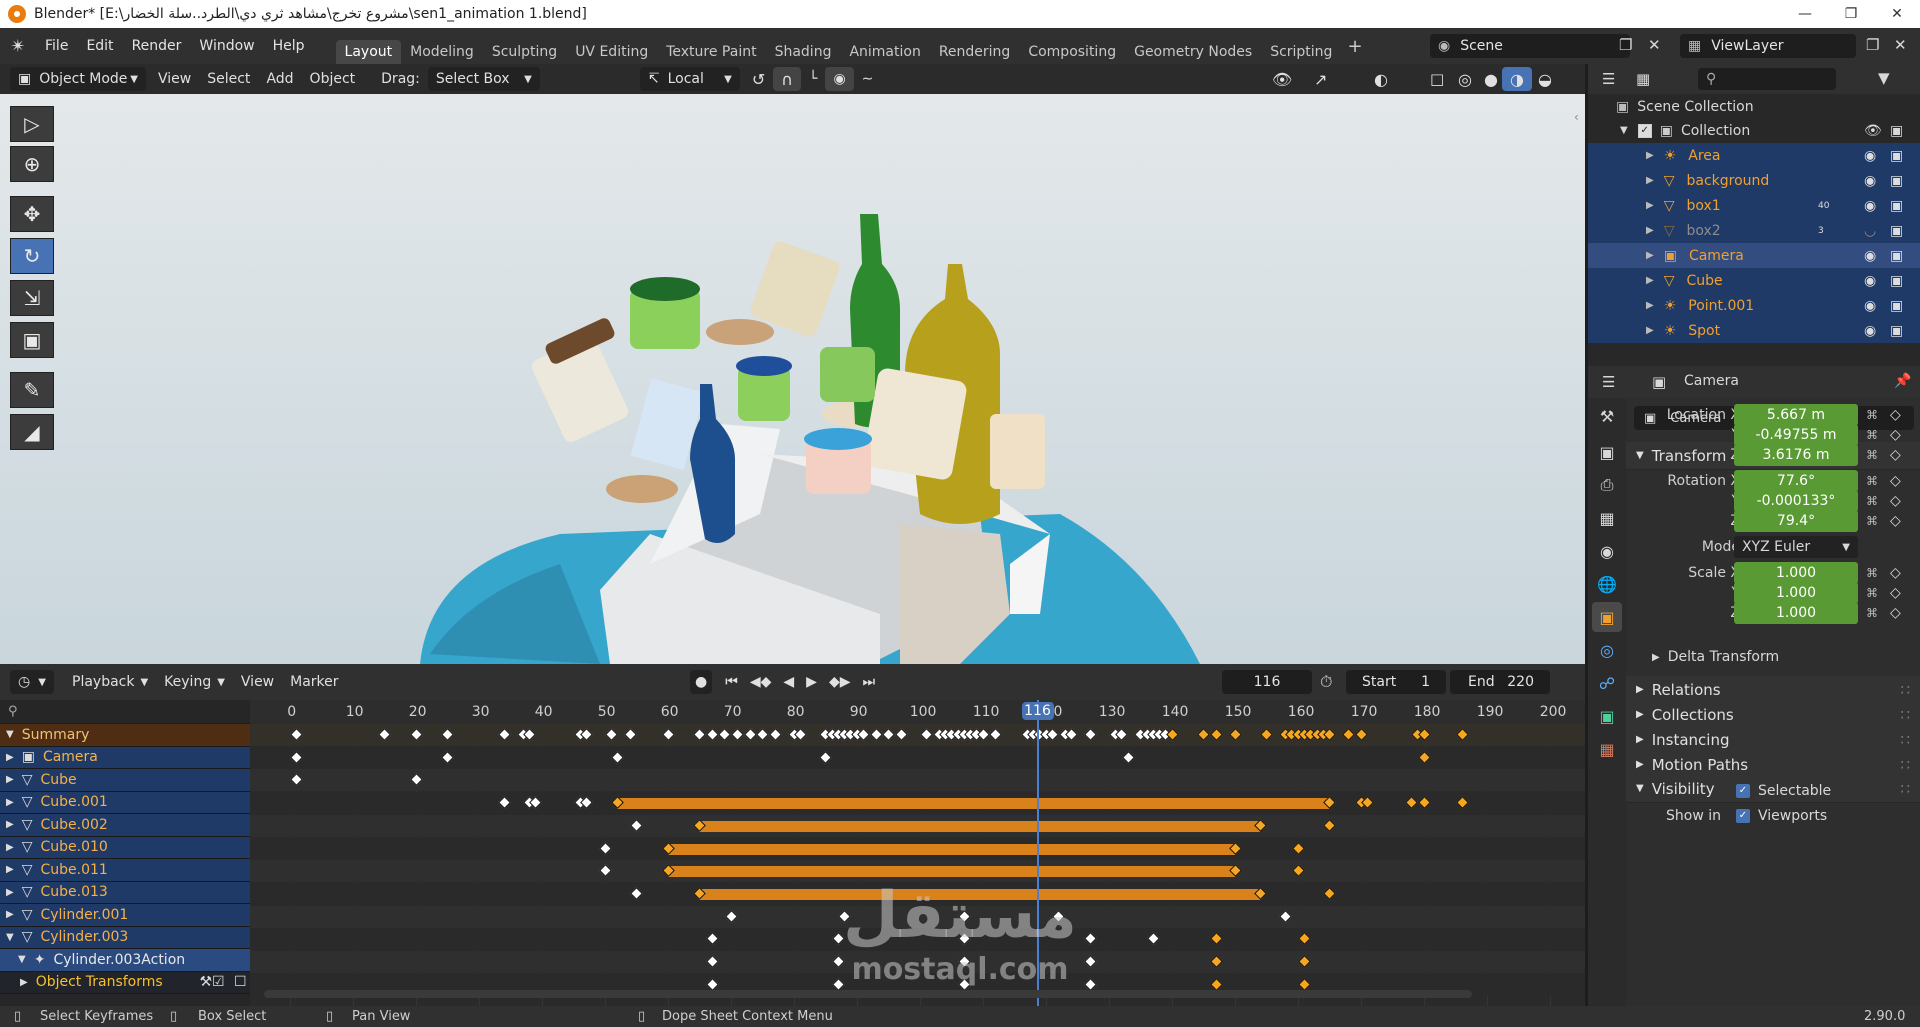  I want to click on transform-orientation-dropdown: ↸ Local ▼, so click(689, 79).